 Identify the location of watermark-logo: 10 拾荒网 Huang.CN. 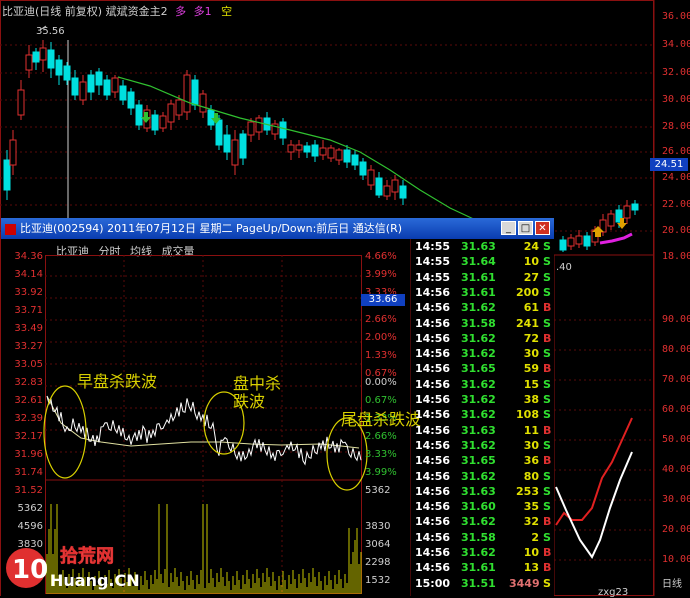
(73, 567).